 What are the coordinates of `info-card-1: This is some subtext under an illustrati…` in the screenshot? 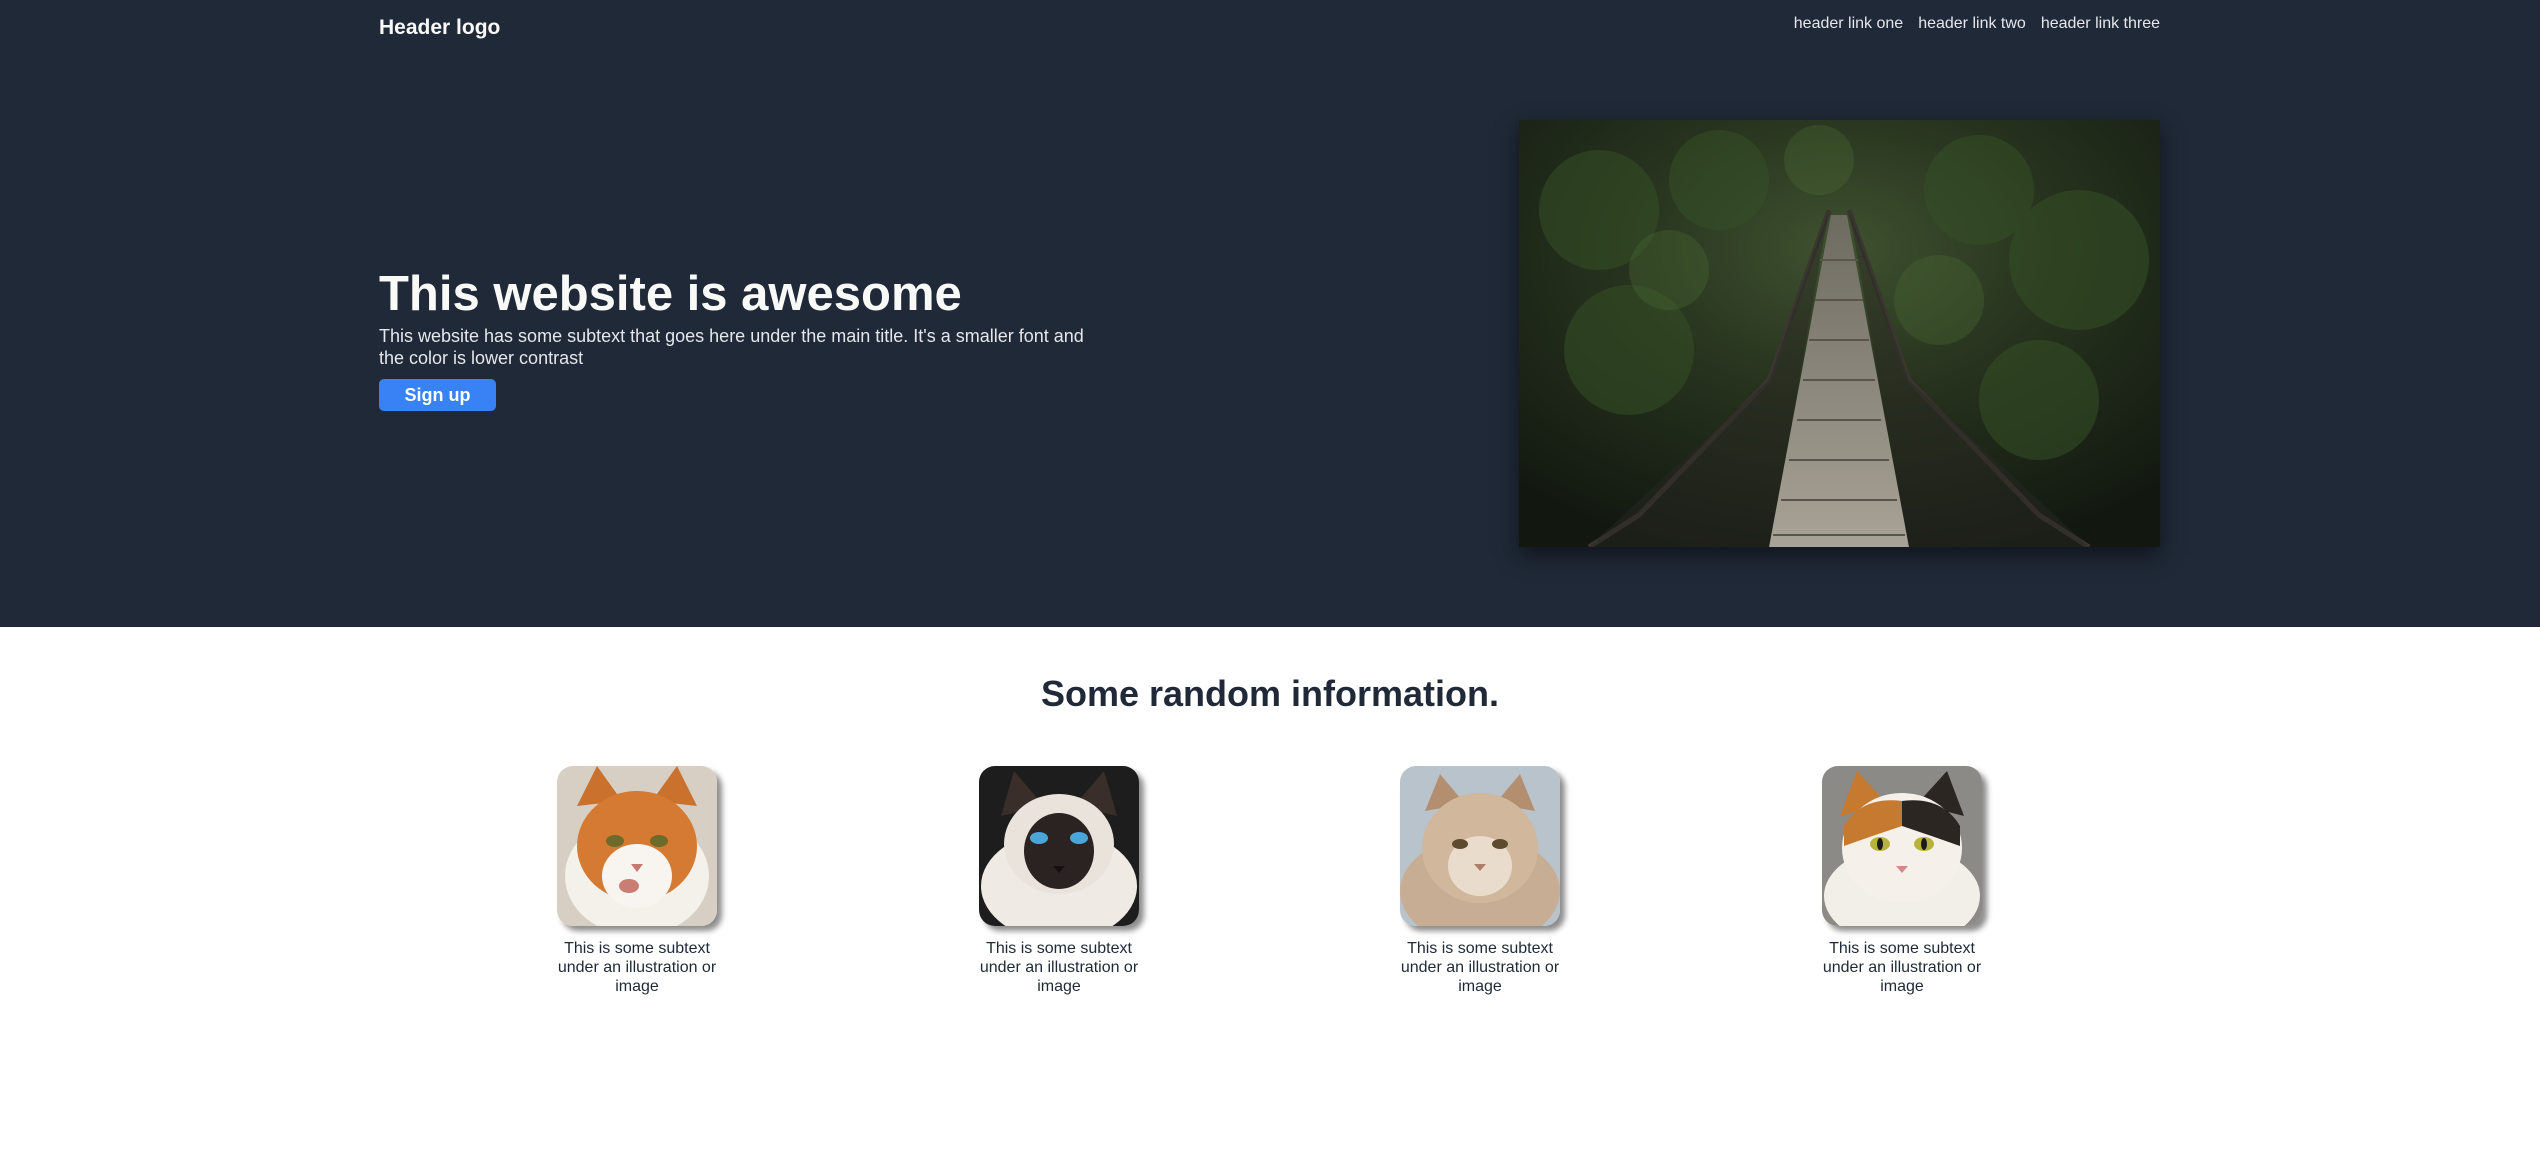 It's located at (637, 881).